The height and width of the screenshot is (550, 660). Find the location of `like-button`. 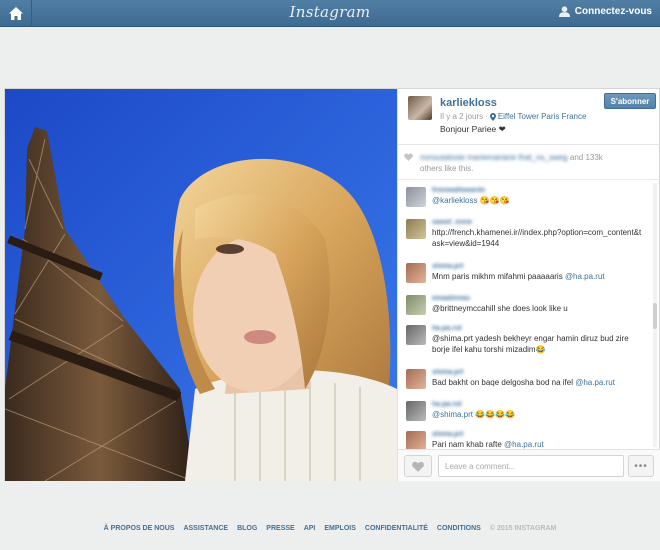

like-button is located at coordinates (418, 466).